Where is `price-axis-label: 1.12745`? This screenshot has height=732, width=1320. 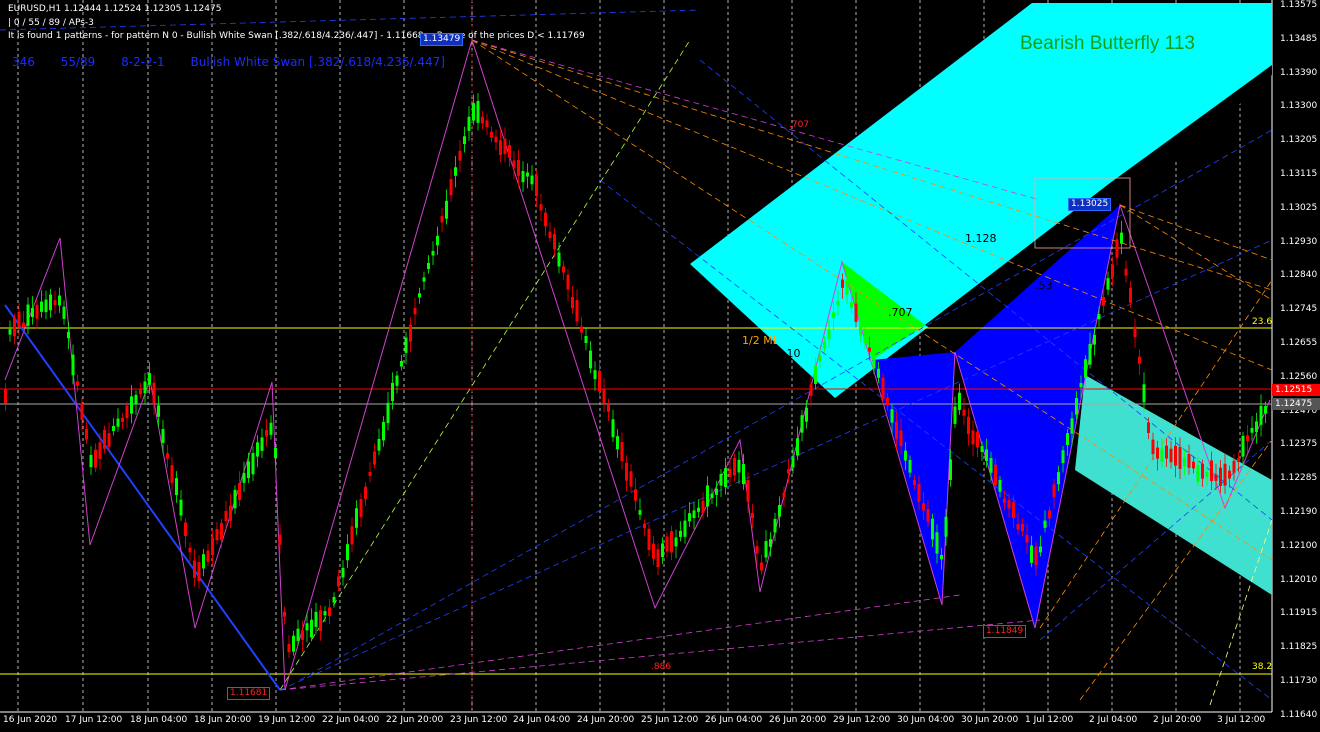 price-axis-label: 1.12745 is located at coordinates (1299, 309).